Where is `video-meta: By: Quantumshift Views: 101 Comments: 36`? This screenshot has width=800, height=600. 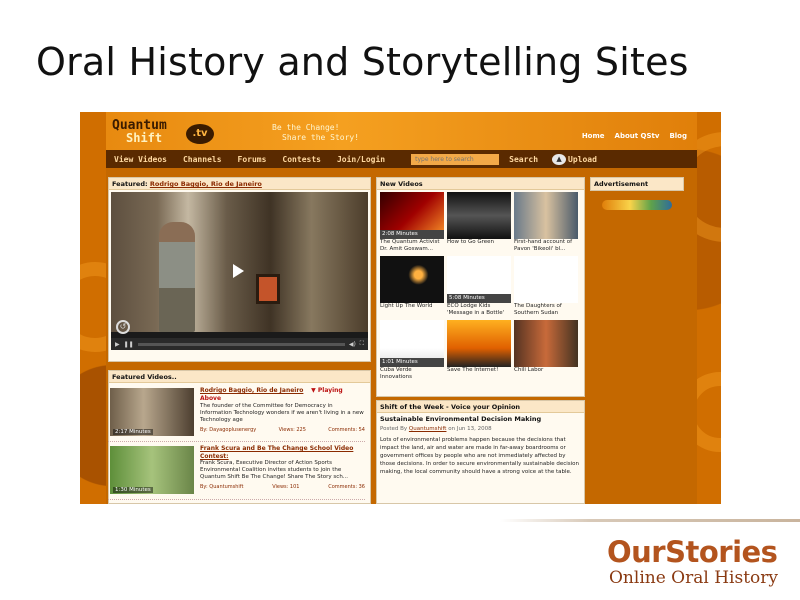
video-meta: By: Quantumshift Views: 101 Comments: 36 is located at coordinates (282, 487).